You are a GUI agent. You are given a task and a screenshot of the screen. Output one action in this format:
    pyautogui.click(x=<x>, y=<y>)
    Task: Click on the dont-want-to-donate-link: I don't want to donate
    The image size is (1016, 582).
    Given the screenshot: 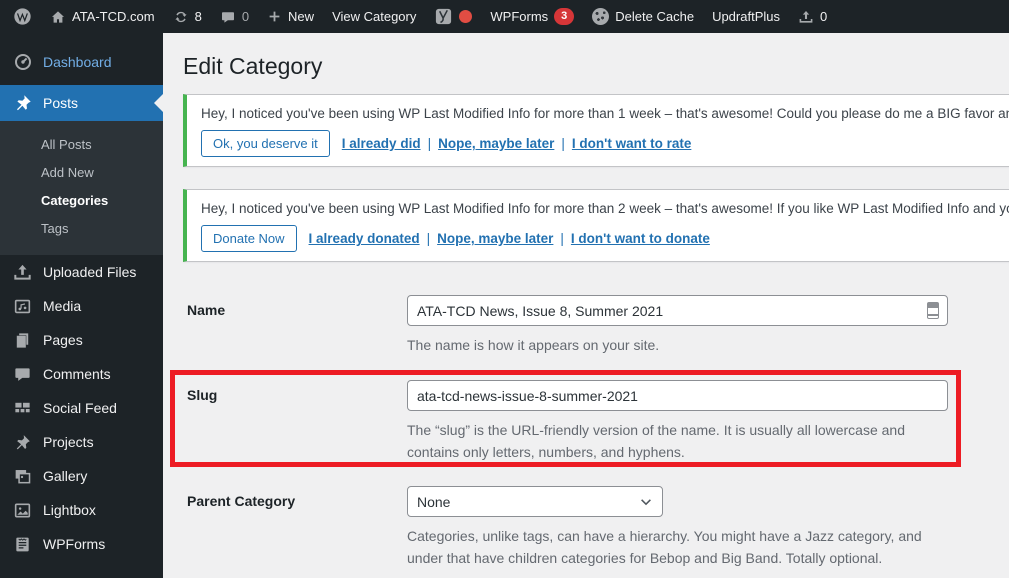 What is the action you would take?
    pyautogui.click(x=640, y=238)
    